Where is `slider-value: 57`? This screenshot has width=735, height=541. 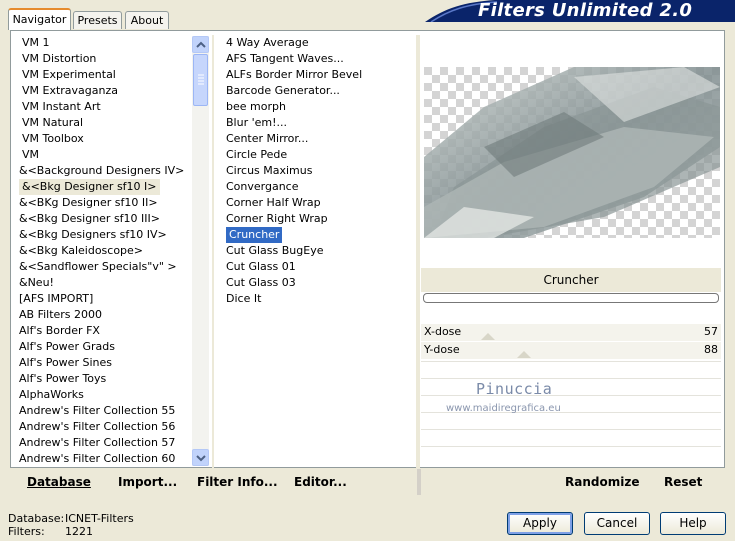 slider-value: 57 is located at coordinates (711, 331).